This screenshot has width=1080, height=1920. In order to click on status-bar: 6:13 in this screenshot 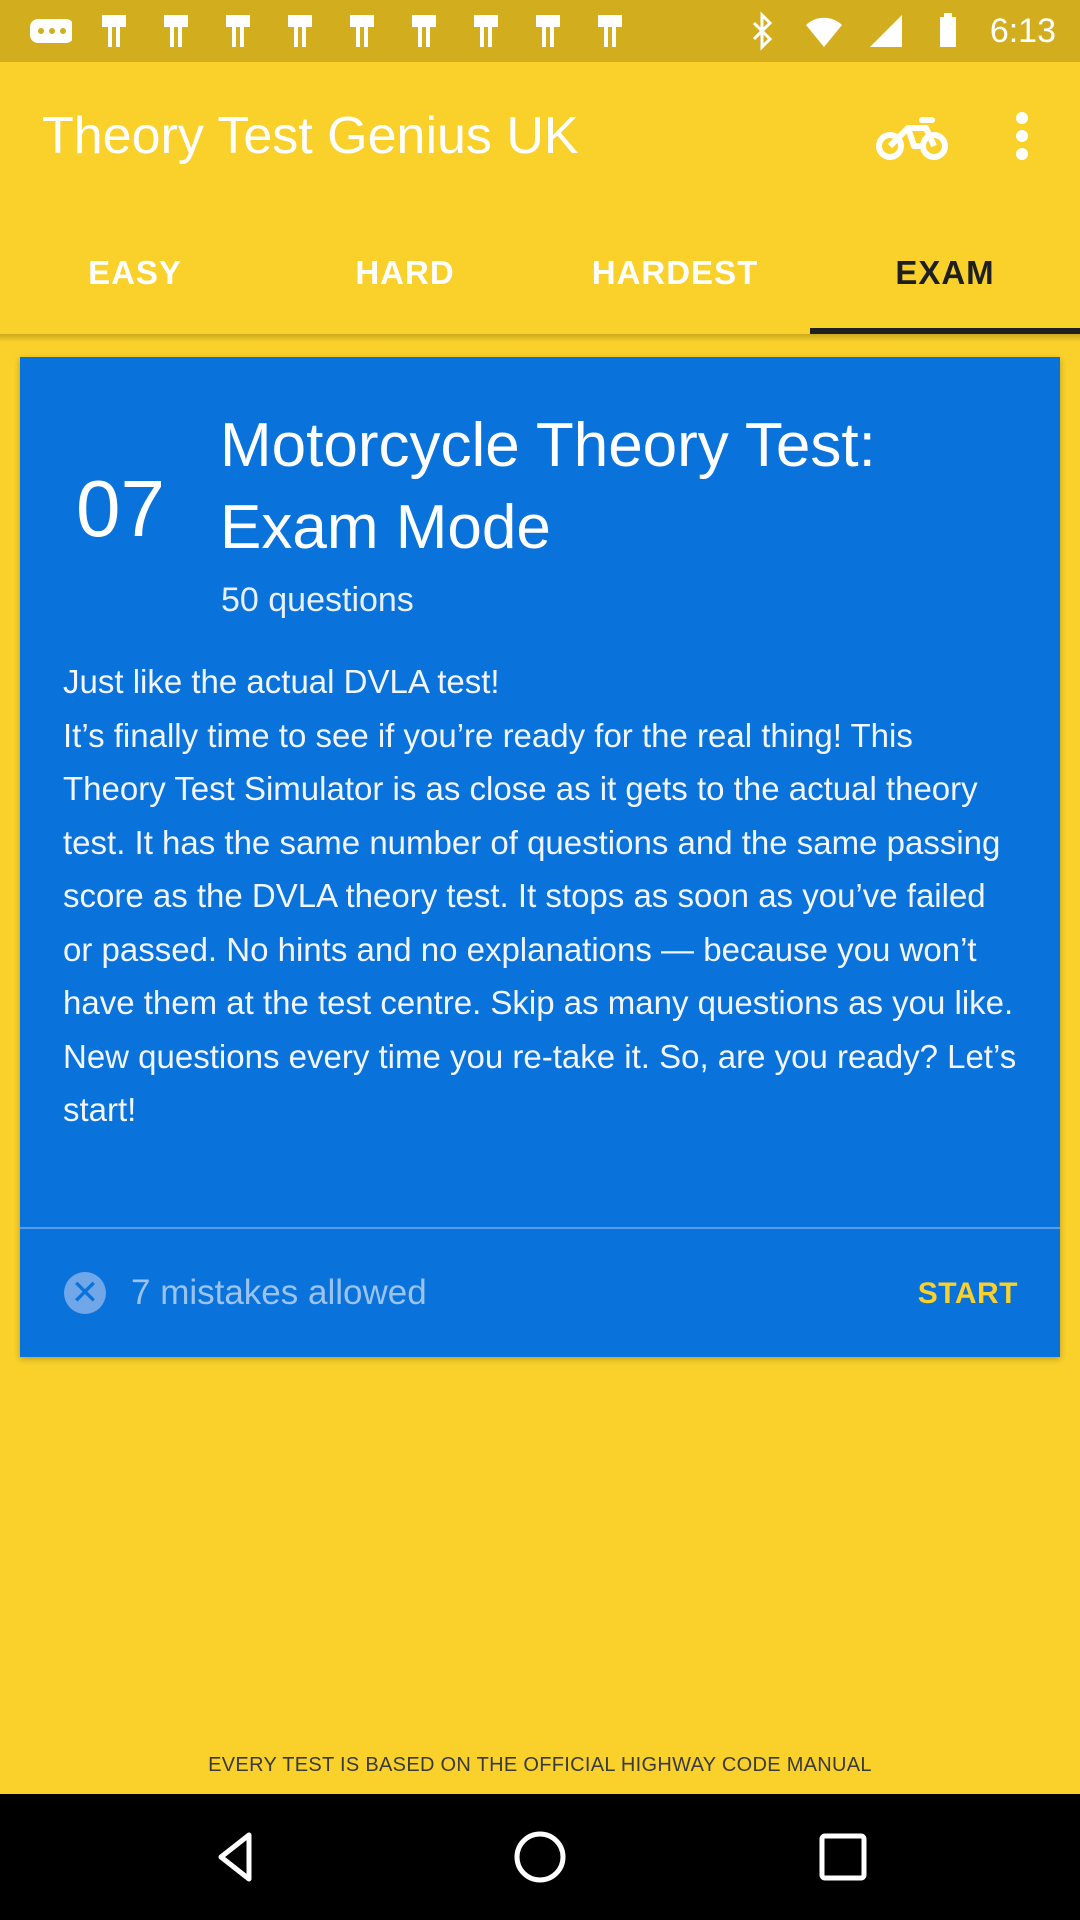, I will do `click(540, 31)`.